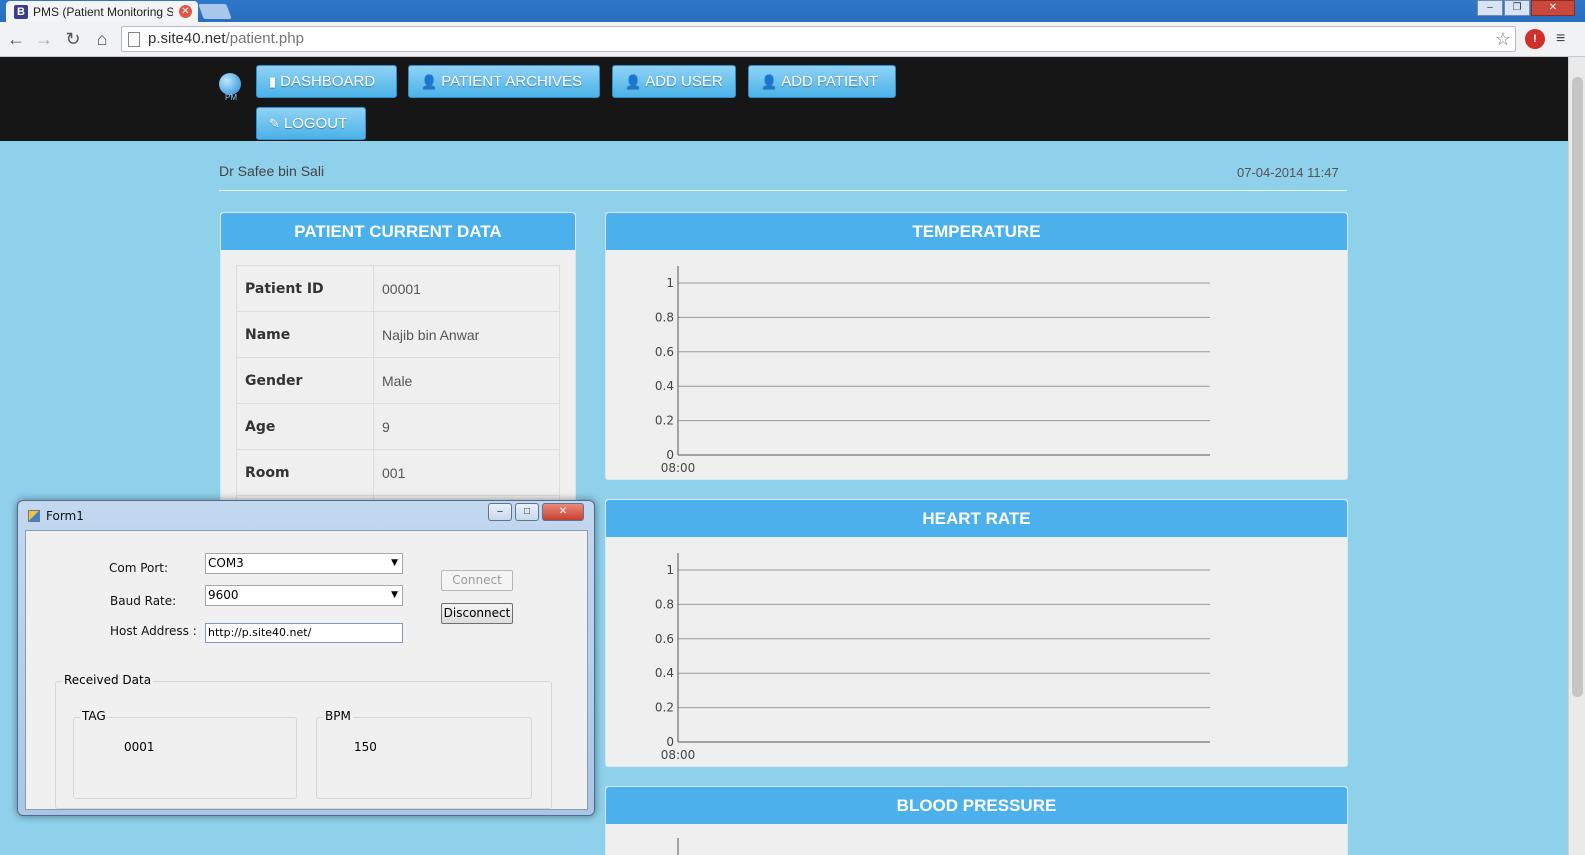 This screenshot has width=1585, height=855. What do you see at coordinates (305, 472) in the screenshot?
I see `row-key: Room` at bounding box center [305, 472].